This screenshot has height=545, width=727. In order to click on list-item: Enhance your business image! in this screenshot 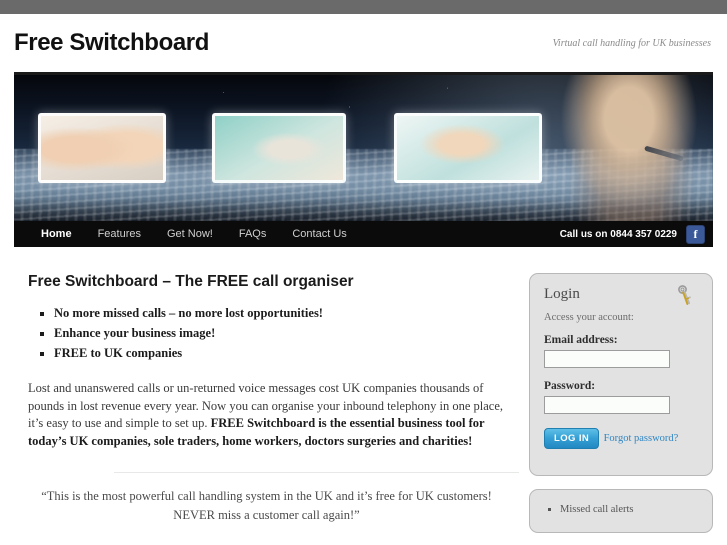, I will do `click(286, 333)`.